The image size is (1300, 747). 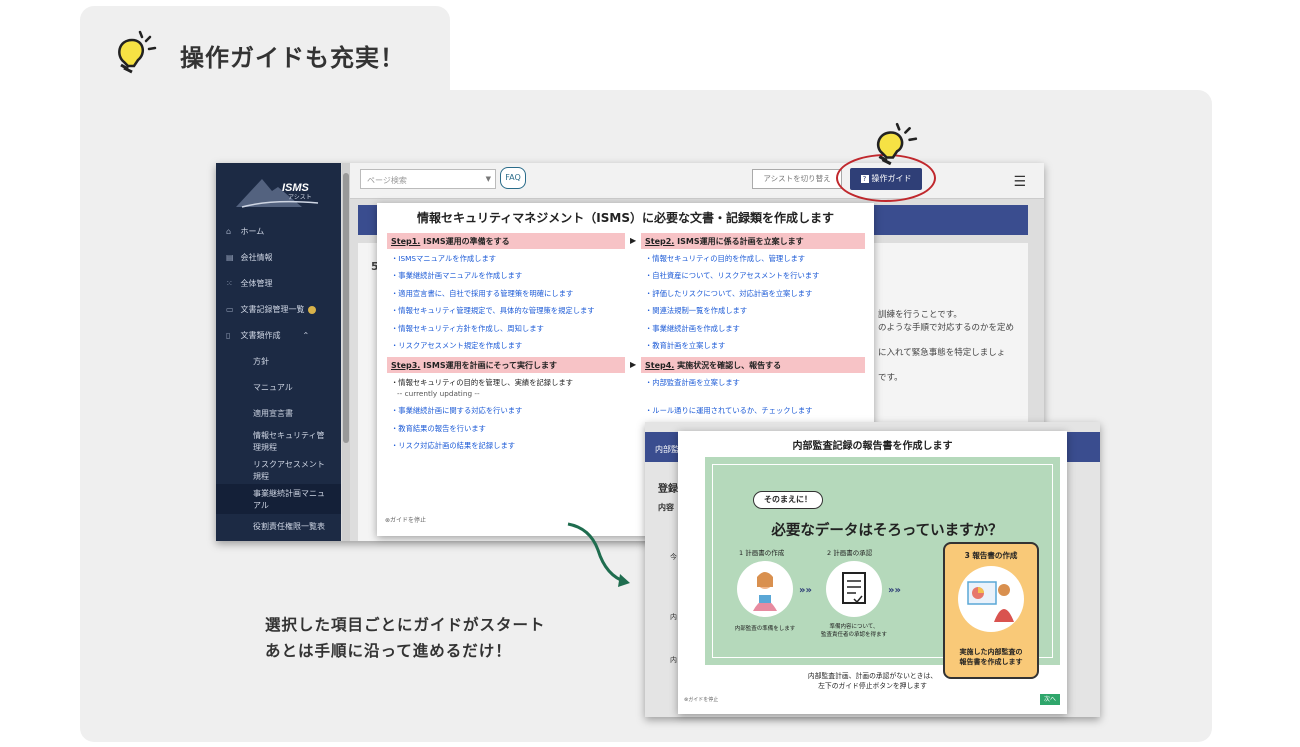 I want to click on assist-toggle-button: アシストを切り替え, so click(x=797, y=179).